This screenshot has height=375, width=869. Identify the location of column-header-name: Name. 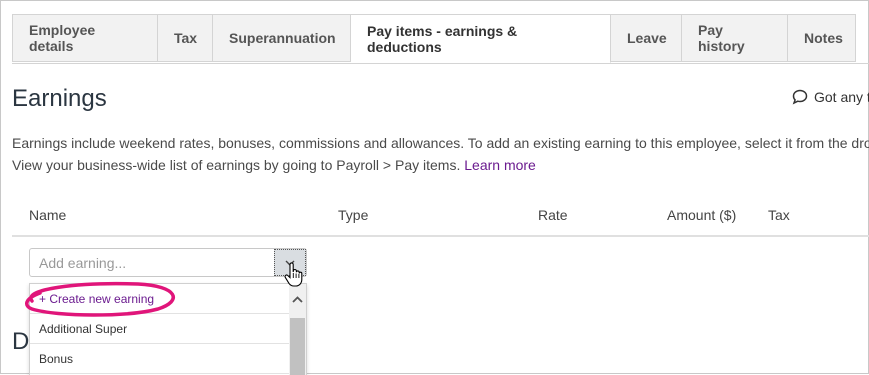
(48, 215).